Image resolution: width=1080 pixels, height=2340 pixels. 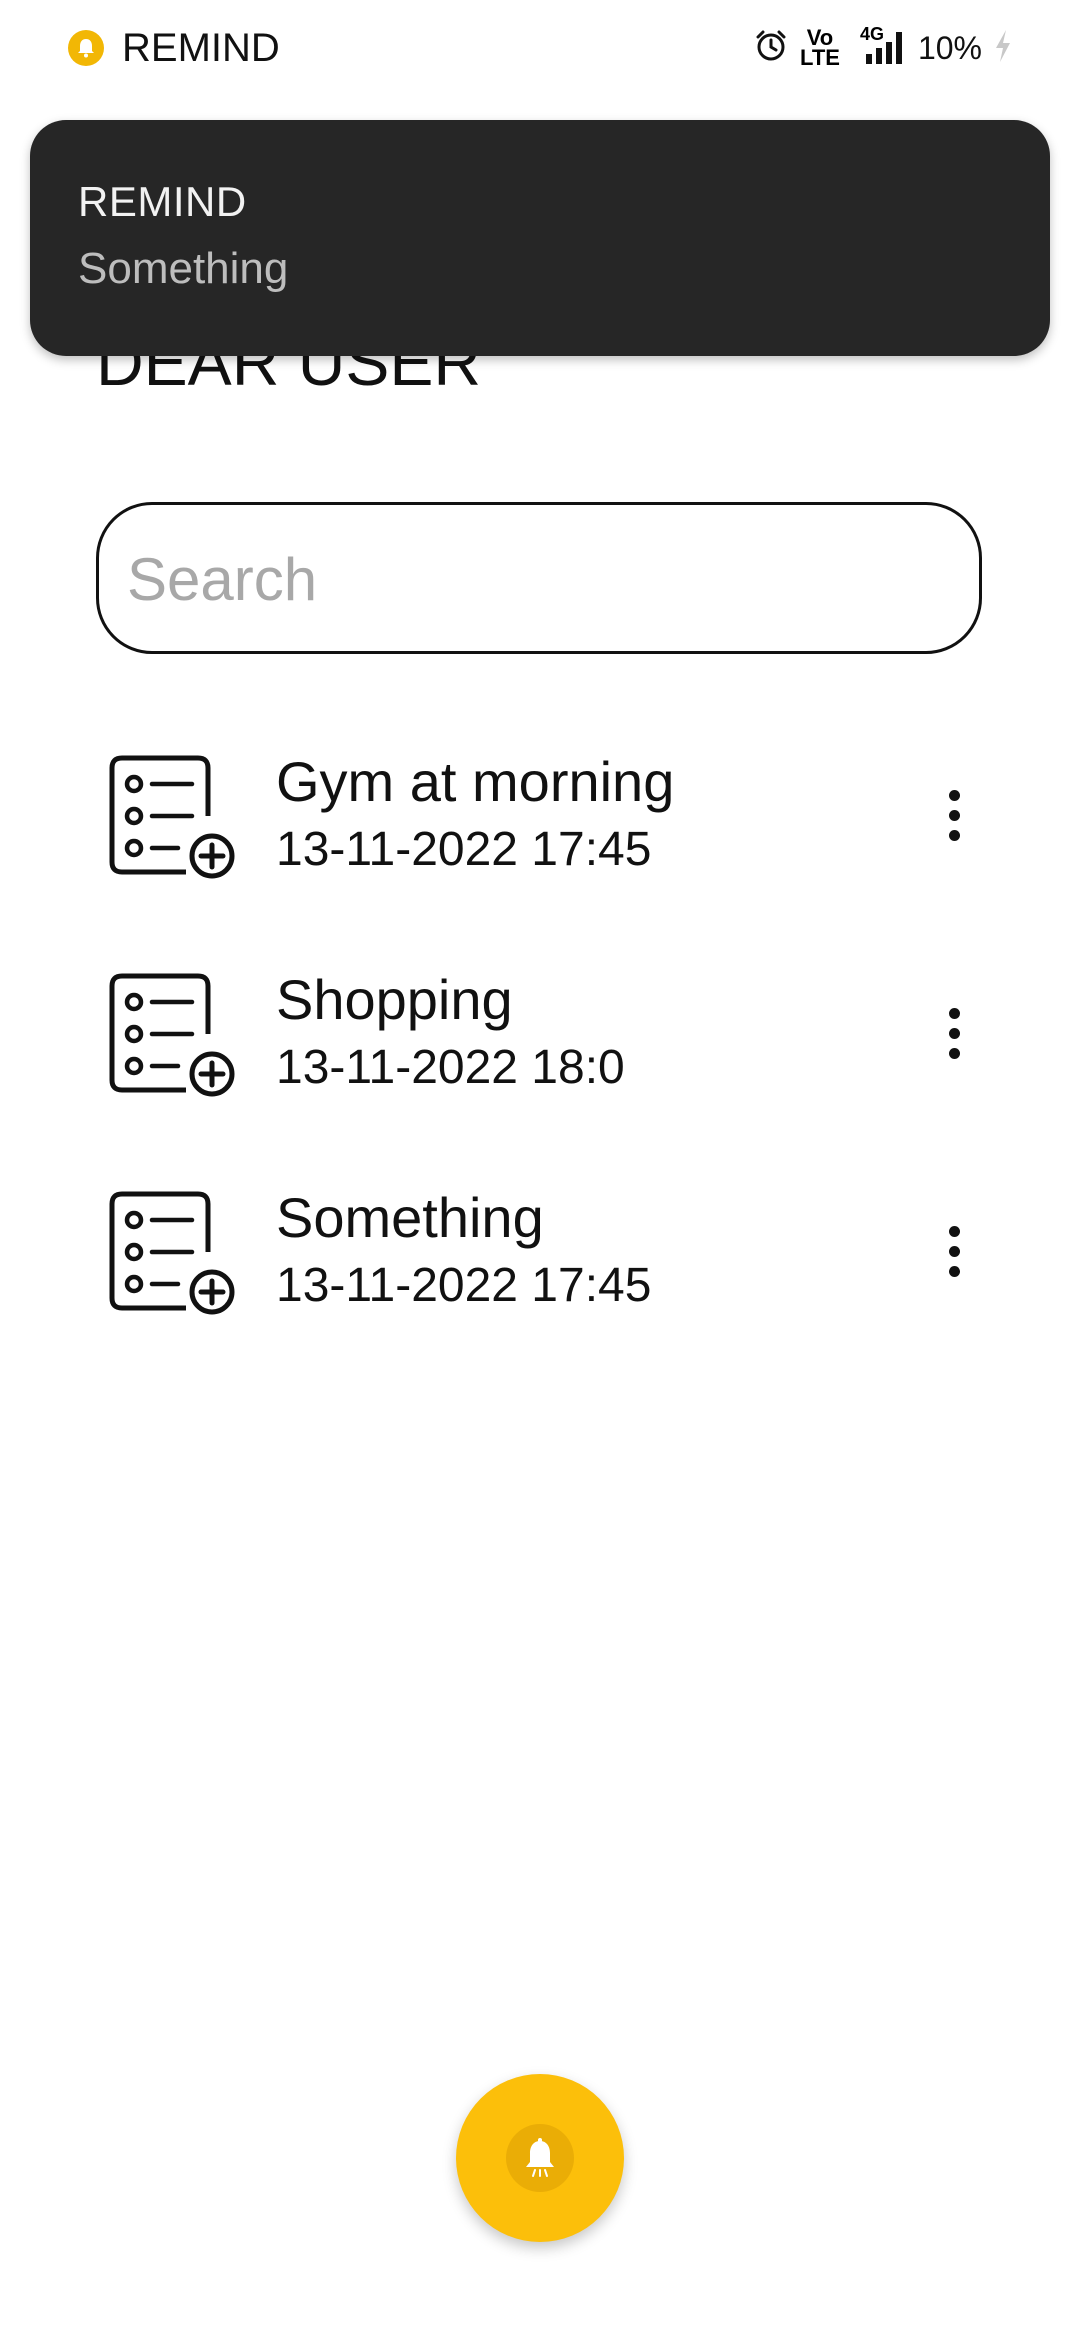 I want to click on list-item: Gym at morning 13-11-2022 17:45, so click(x=540, y=815).